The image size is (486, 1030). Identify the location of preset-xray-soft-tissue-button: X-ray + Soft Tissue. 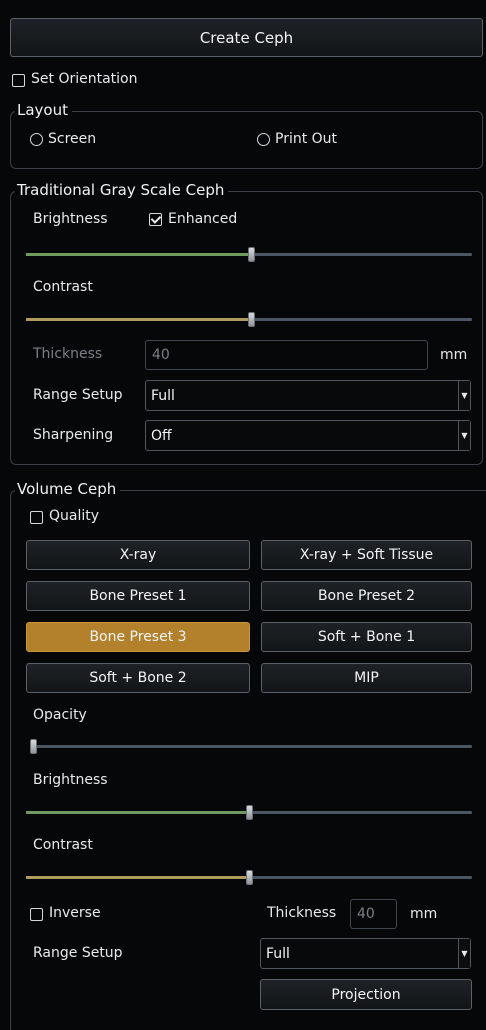
(366, 555).